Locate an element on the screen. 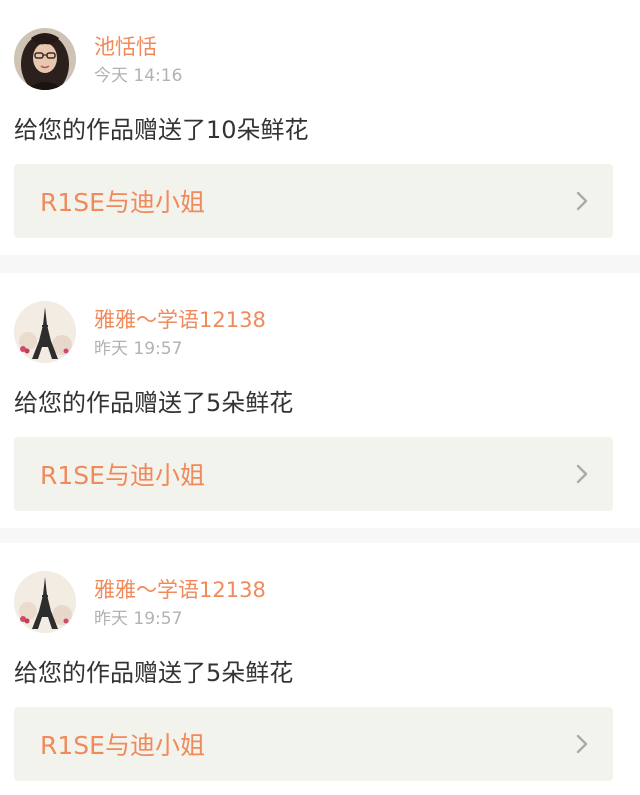  notification-header: 池恬恬 今天 14:16 is located at coordinates (98, 59).